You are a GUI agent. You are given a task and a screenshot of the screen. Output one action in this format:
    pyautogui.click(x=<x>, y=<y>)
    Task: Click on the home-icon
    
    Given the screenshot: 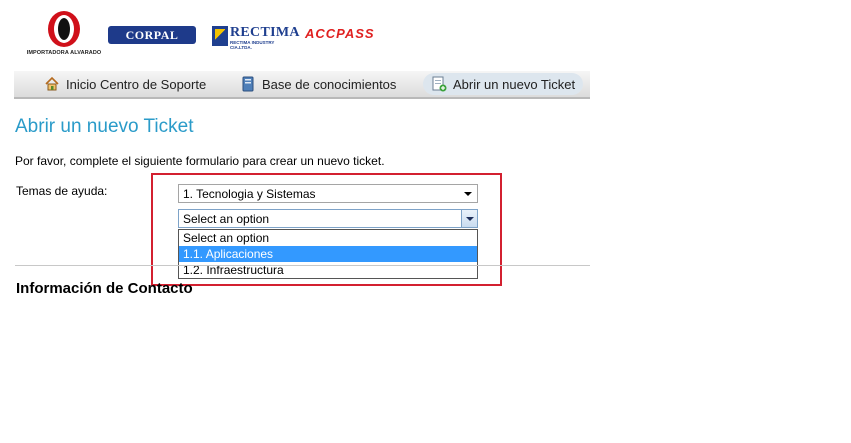 What is the action you would take?
    pyautogui.click(x=52, y=84)
    